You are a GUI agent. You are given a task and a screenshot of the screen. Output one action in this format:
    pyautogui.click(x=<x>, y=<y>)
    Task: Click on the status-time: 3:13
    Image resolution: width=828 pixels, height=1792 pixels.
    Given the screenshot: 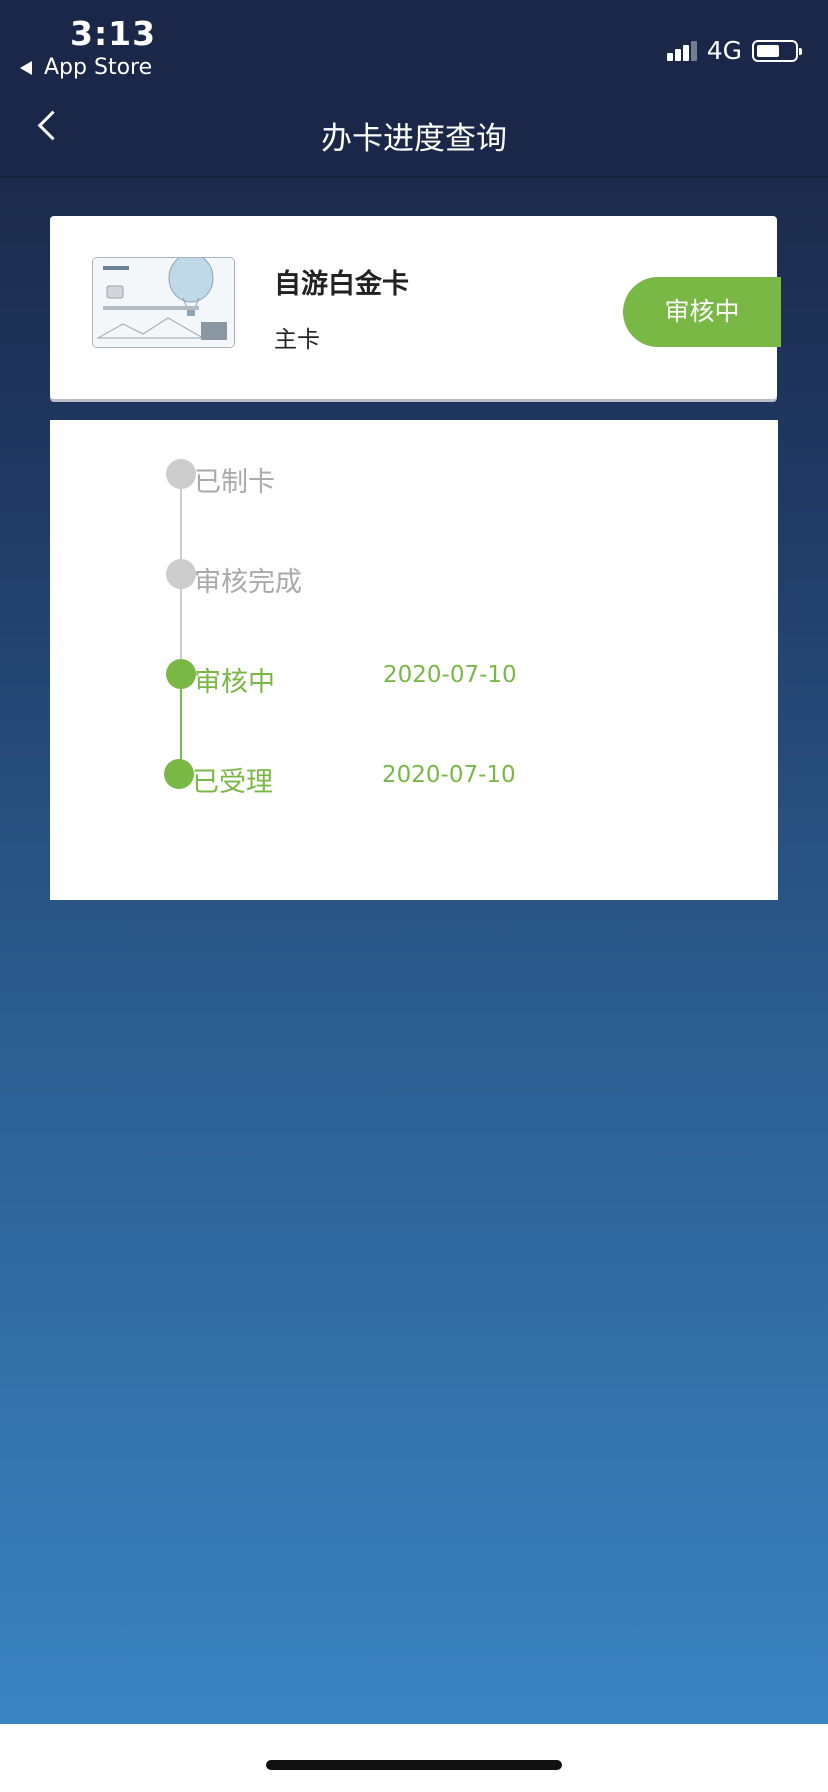 What is the action you would take?
    pyautogui.click(x=113, y=33)
    